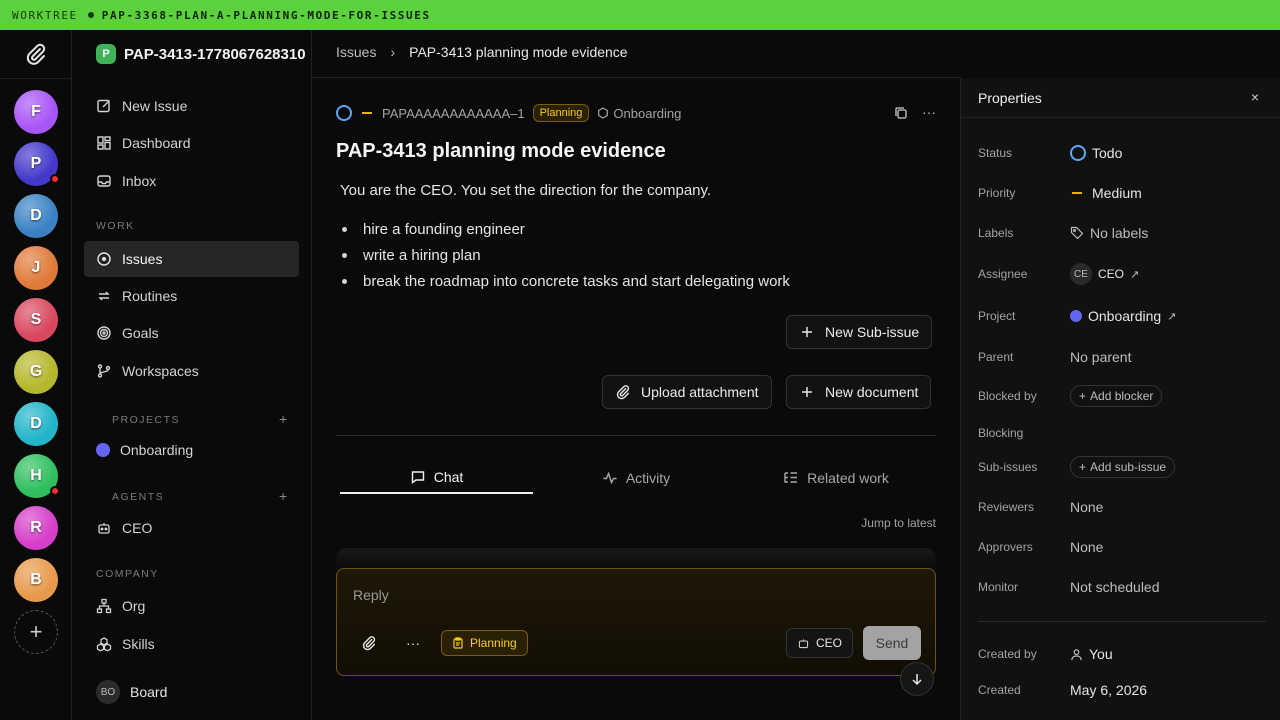 This screenshot has width=1280, height=720. What do you see at coordinates (1115, 587) in the screenshot?
I see `monitor-value: Not scheduled` at bounding box center [1115, 587].